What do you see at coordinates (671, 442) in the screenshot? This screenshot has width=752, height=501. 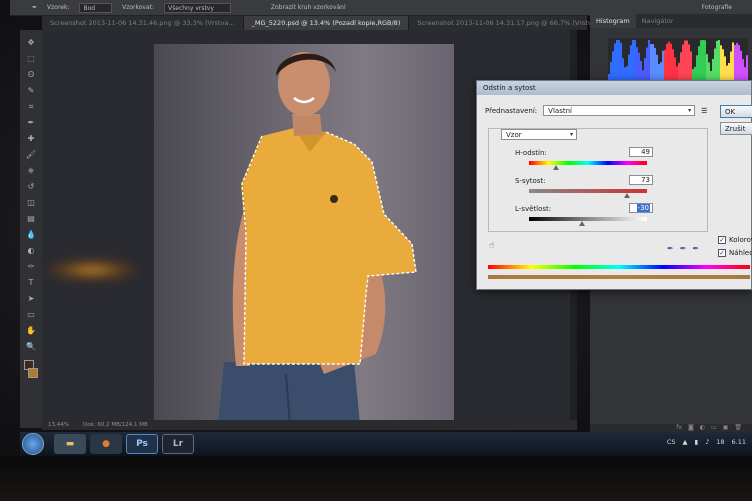 I see `language-indicator: CS` at bounding box center [671, 442].